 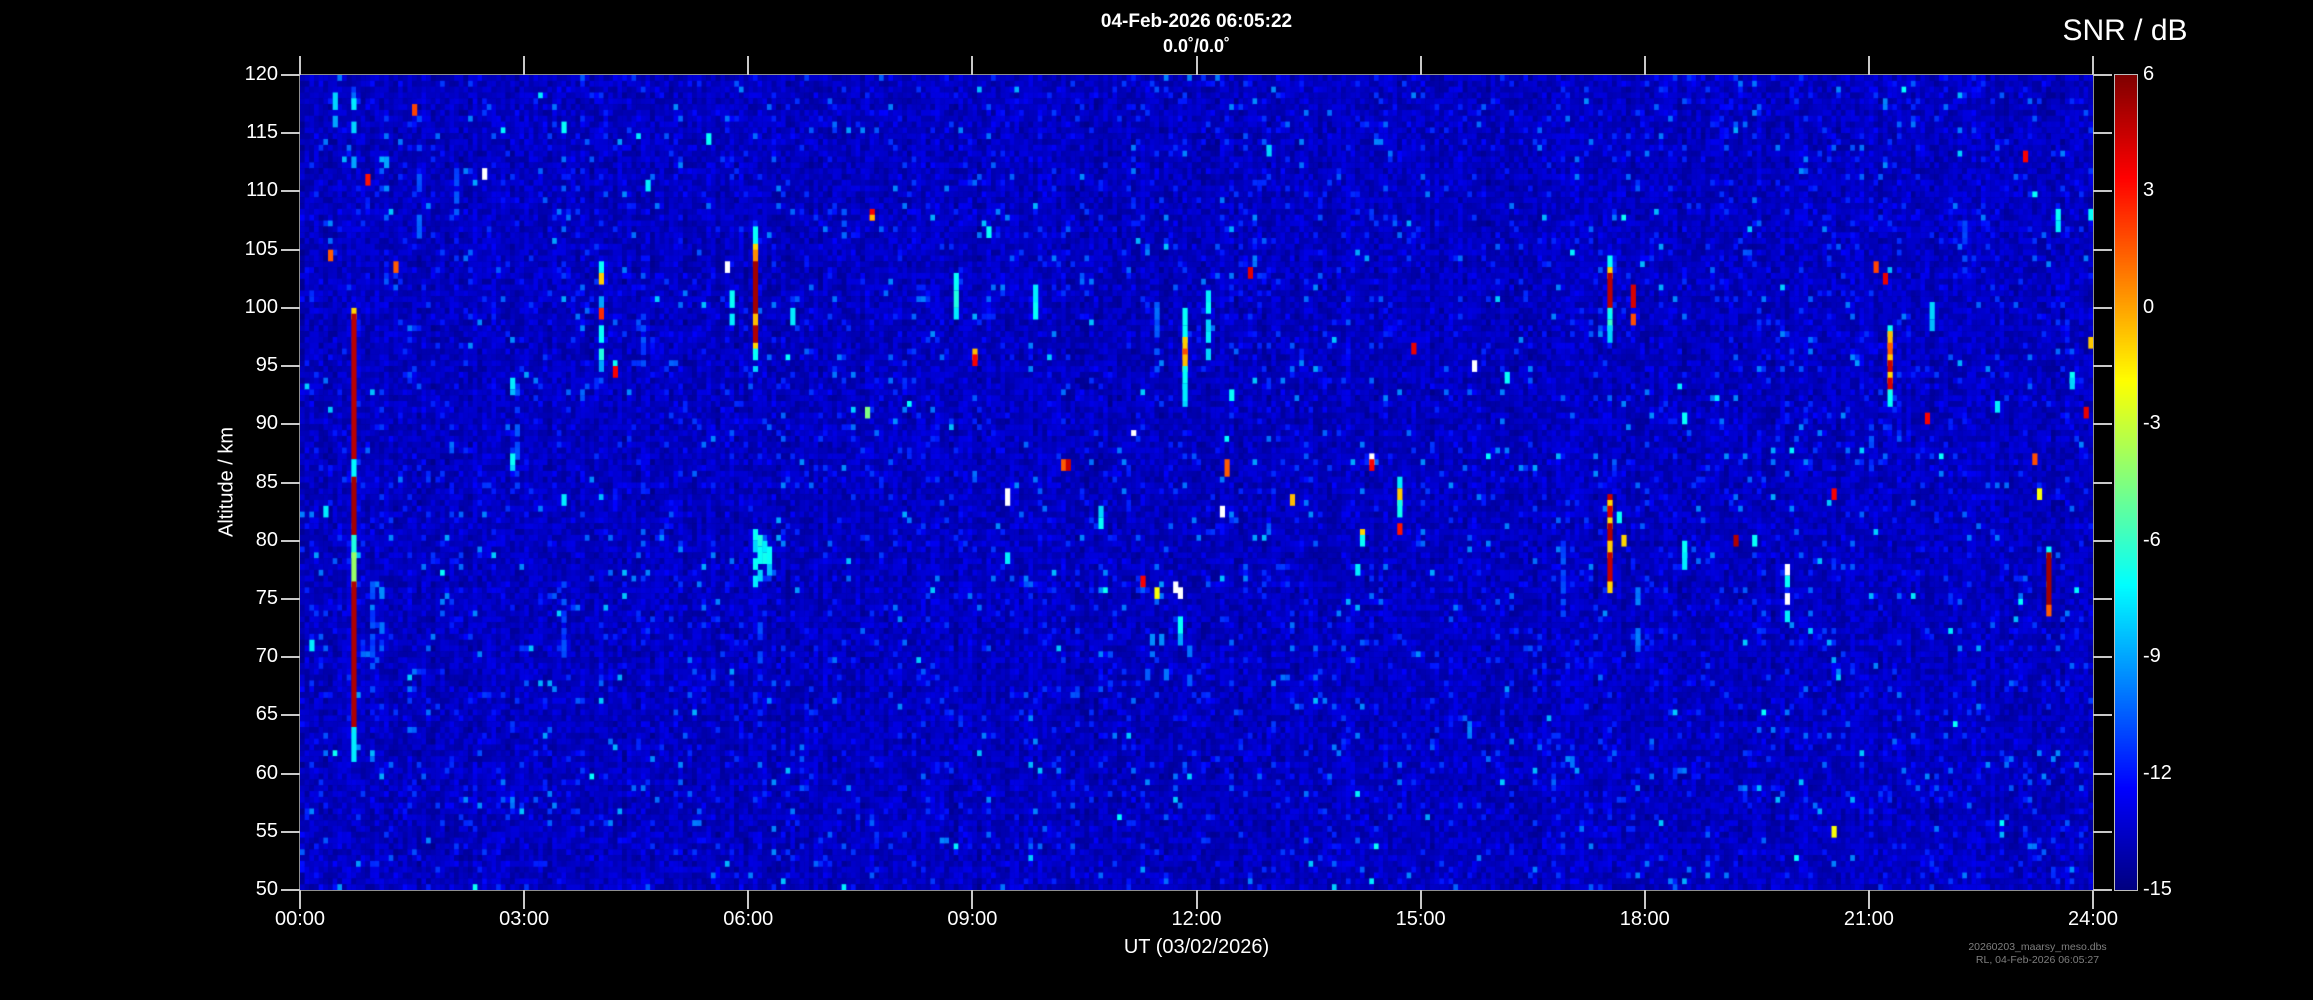 What do you see at coordinates (1868, 919) in the screenshot?
I see `x-tick-label: 21:00` at bounding box center [1868, 919].